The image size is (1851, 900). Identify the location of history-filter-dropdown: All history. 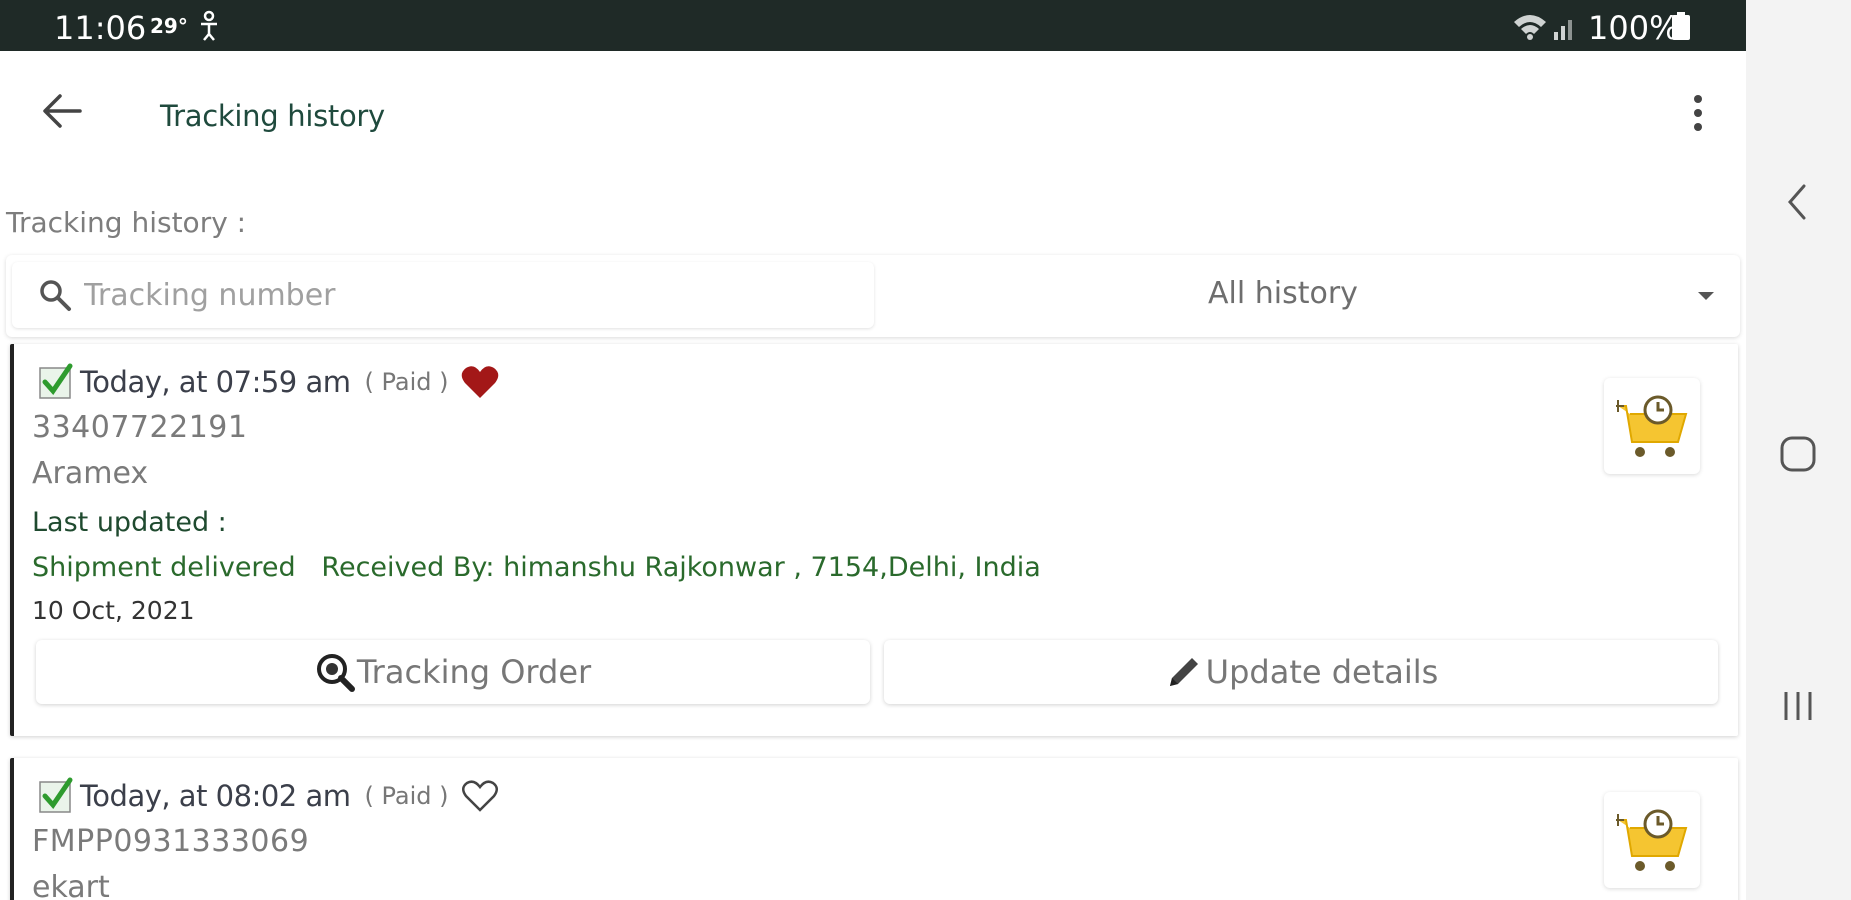
(1306, 295).